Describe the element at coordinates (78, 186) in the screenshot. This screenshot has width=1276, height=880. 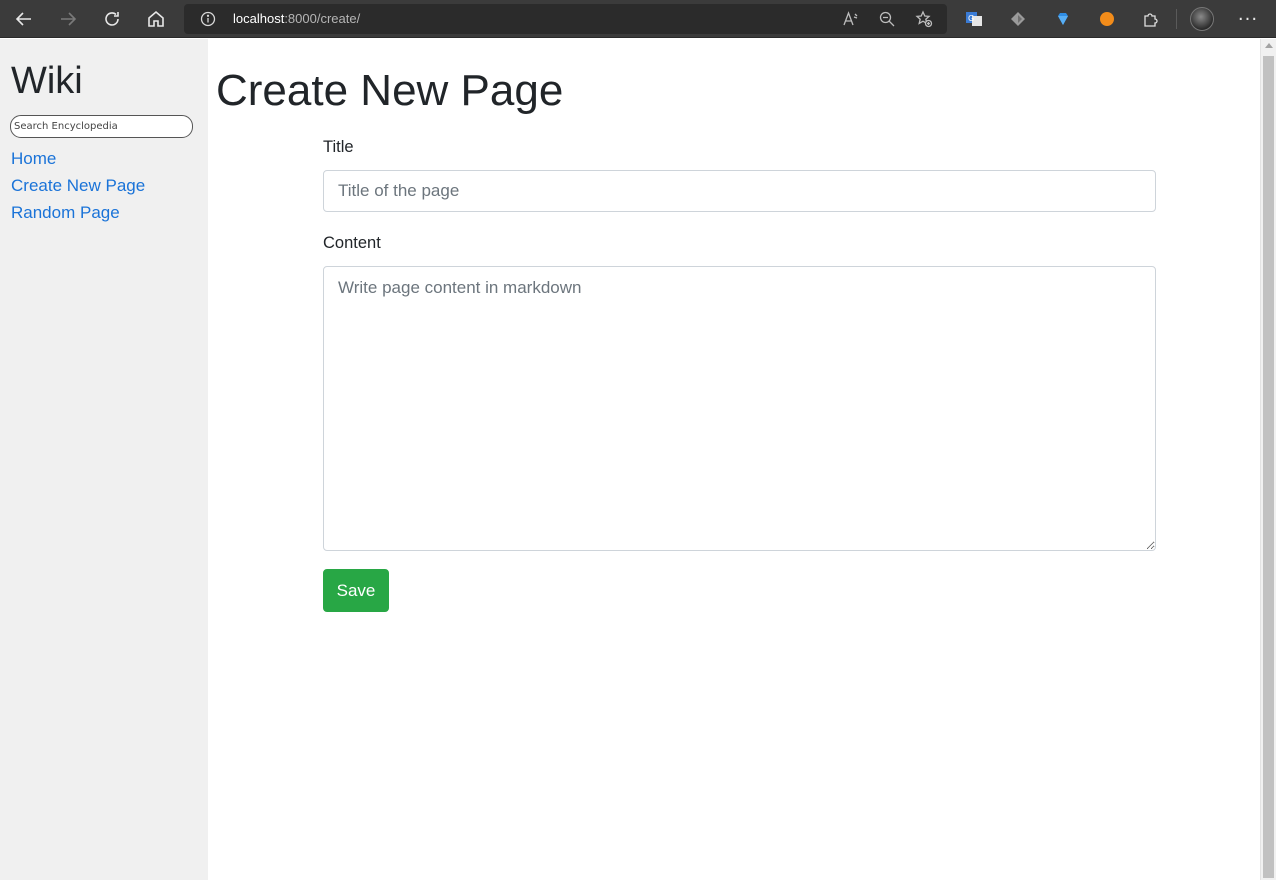
I see `nav-link-create-new-page: Create New Page` at that location.